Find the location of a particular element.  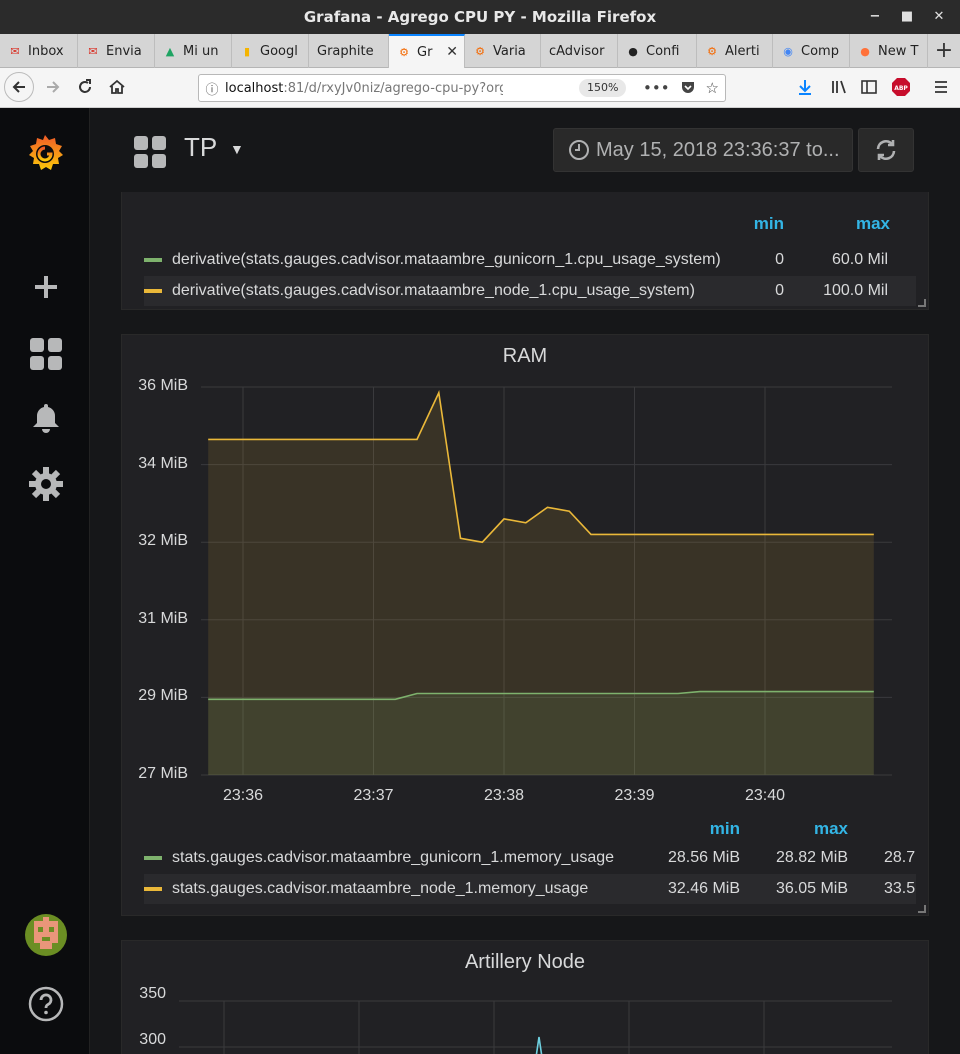

x-tick-label: 23:40 is located at coordinates (765, 795).